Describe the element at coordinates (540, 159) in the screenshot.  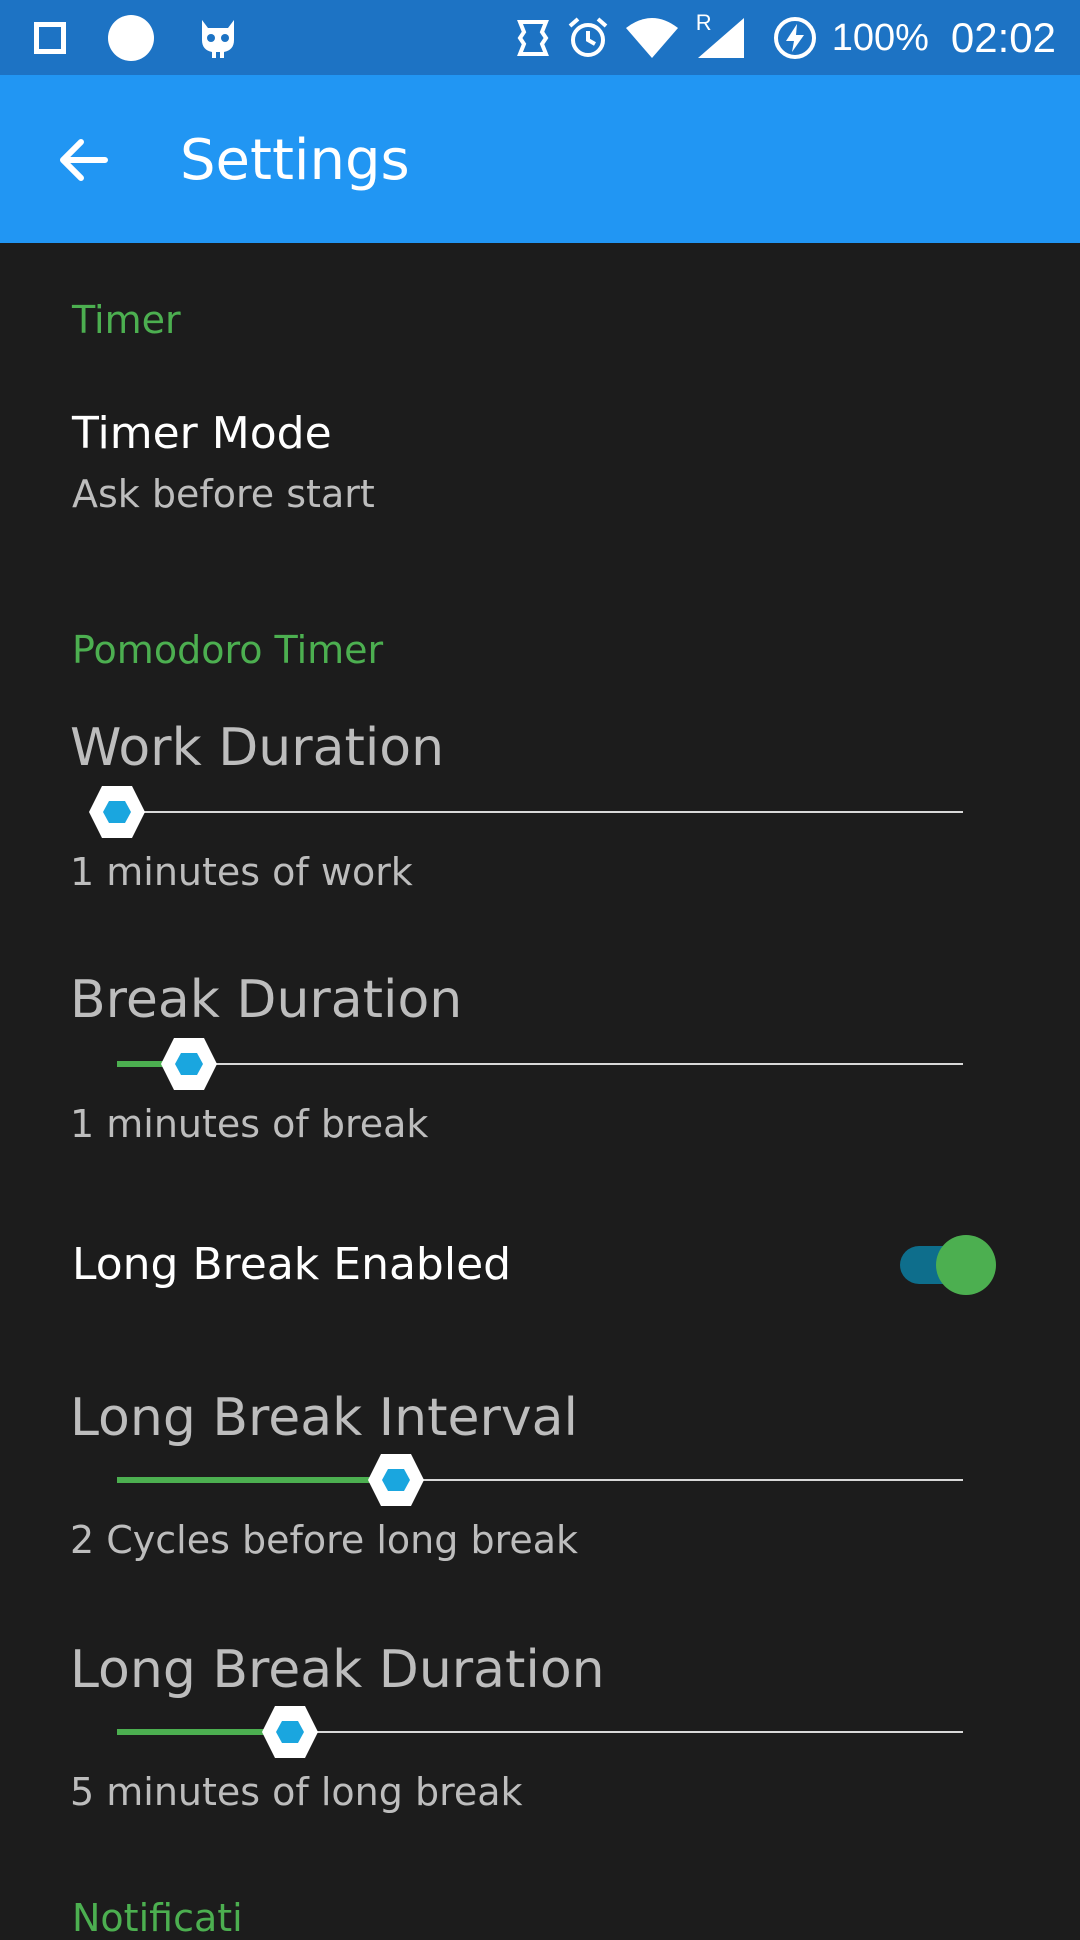
I see `app-bar: Settings` at that location.